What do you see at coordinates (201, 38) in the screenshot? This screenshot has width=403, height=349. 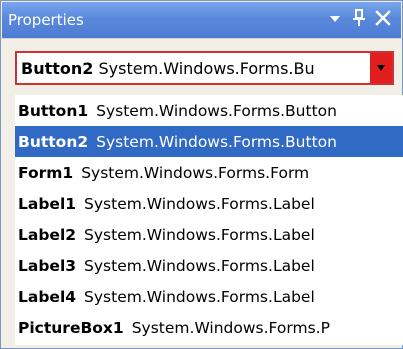 I see `titlebar-divider` at bounding box center [201, 38].